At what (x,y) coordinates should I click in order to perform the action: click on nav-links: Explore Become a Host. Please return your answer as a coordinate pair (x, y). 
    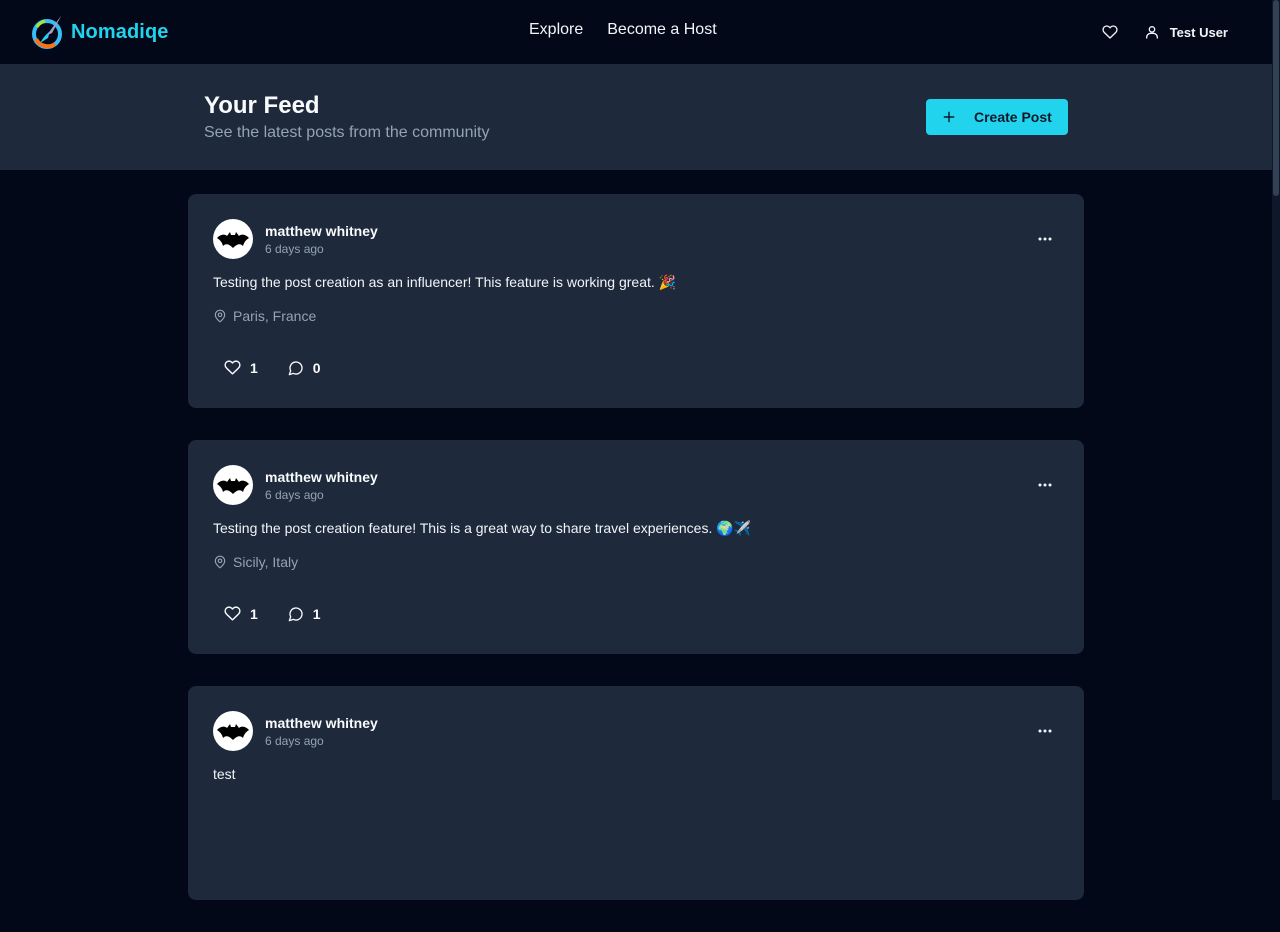
    Looking at the image, I should click on (623, 30).